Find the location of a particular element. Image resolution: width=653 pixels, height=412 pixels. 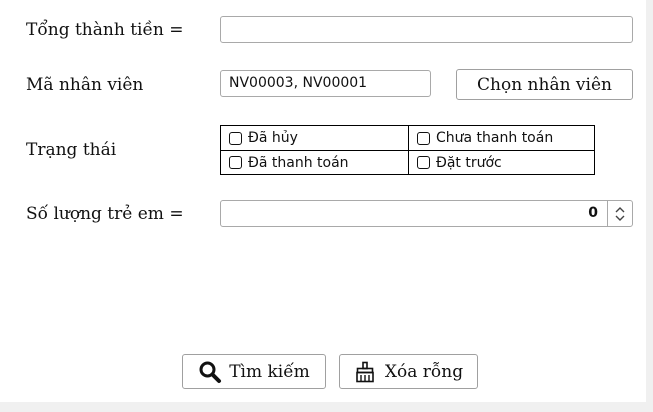

status-option-reserved: Đặt trước is located at coordinates (501, 162).